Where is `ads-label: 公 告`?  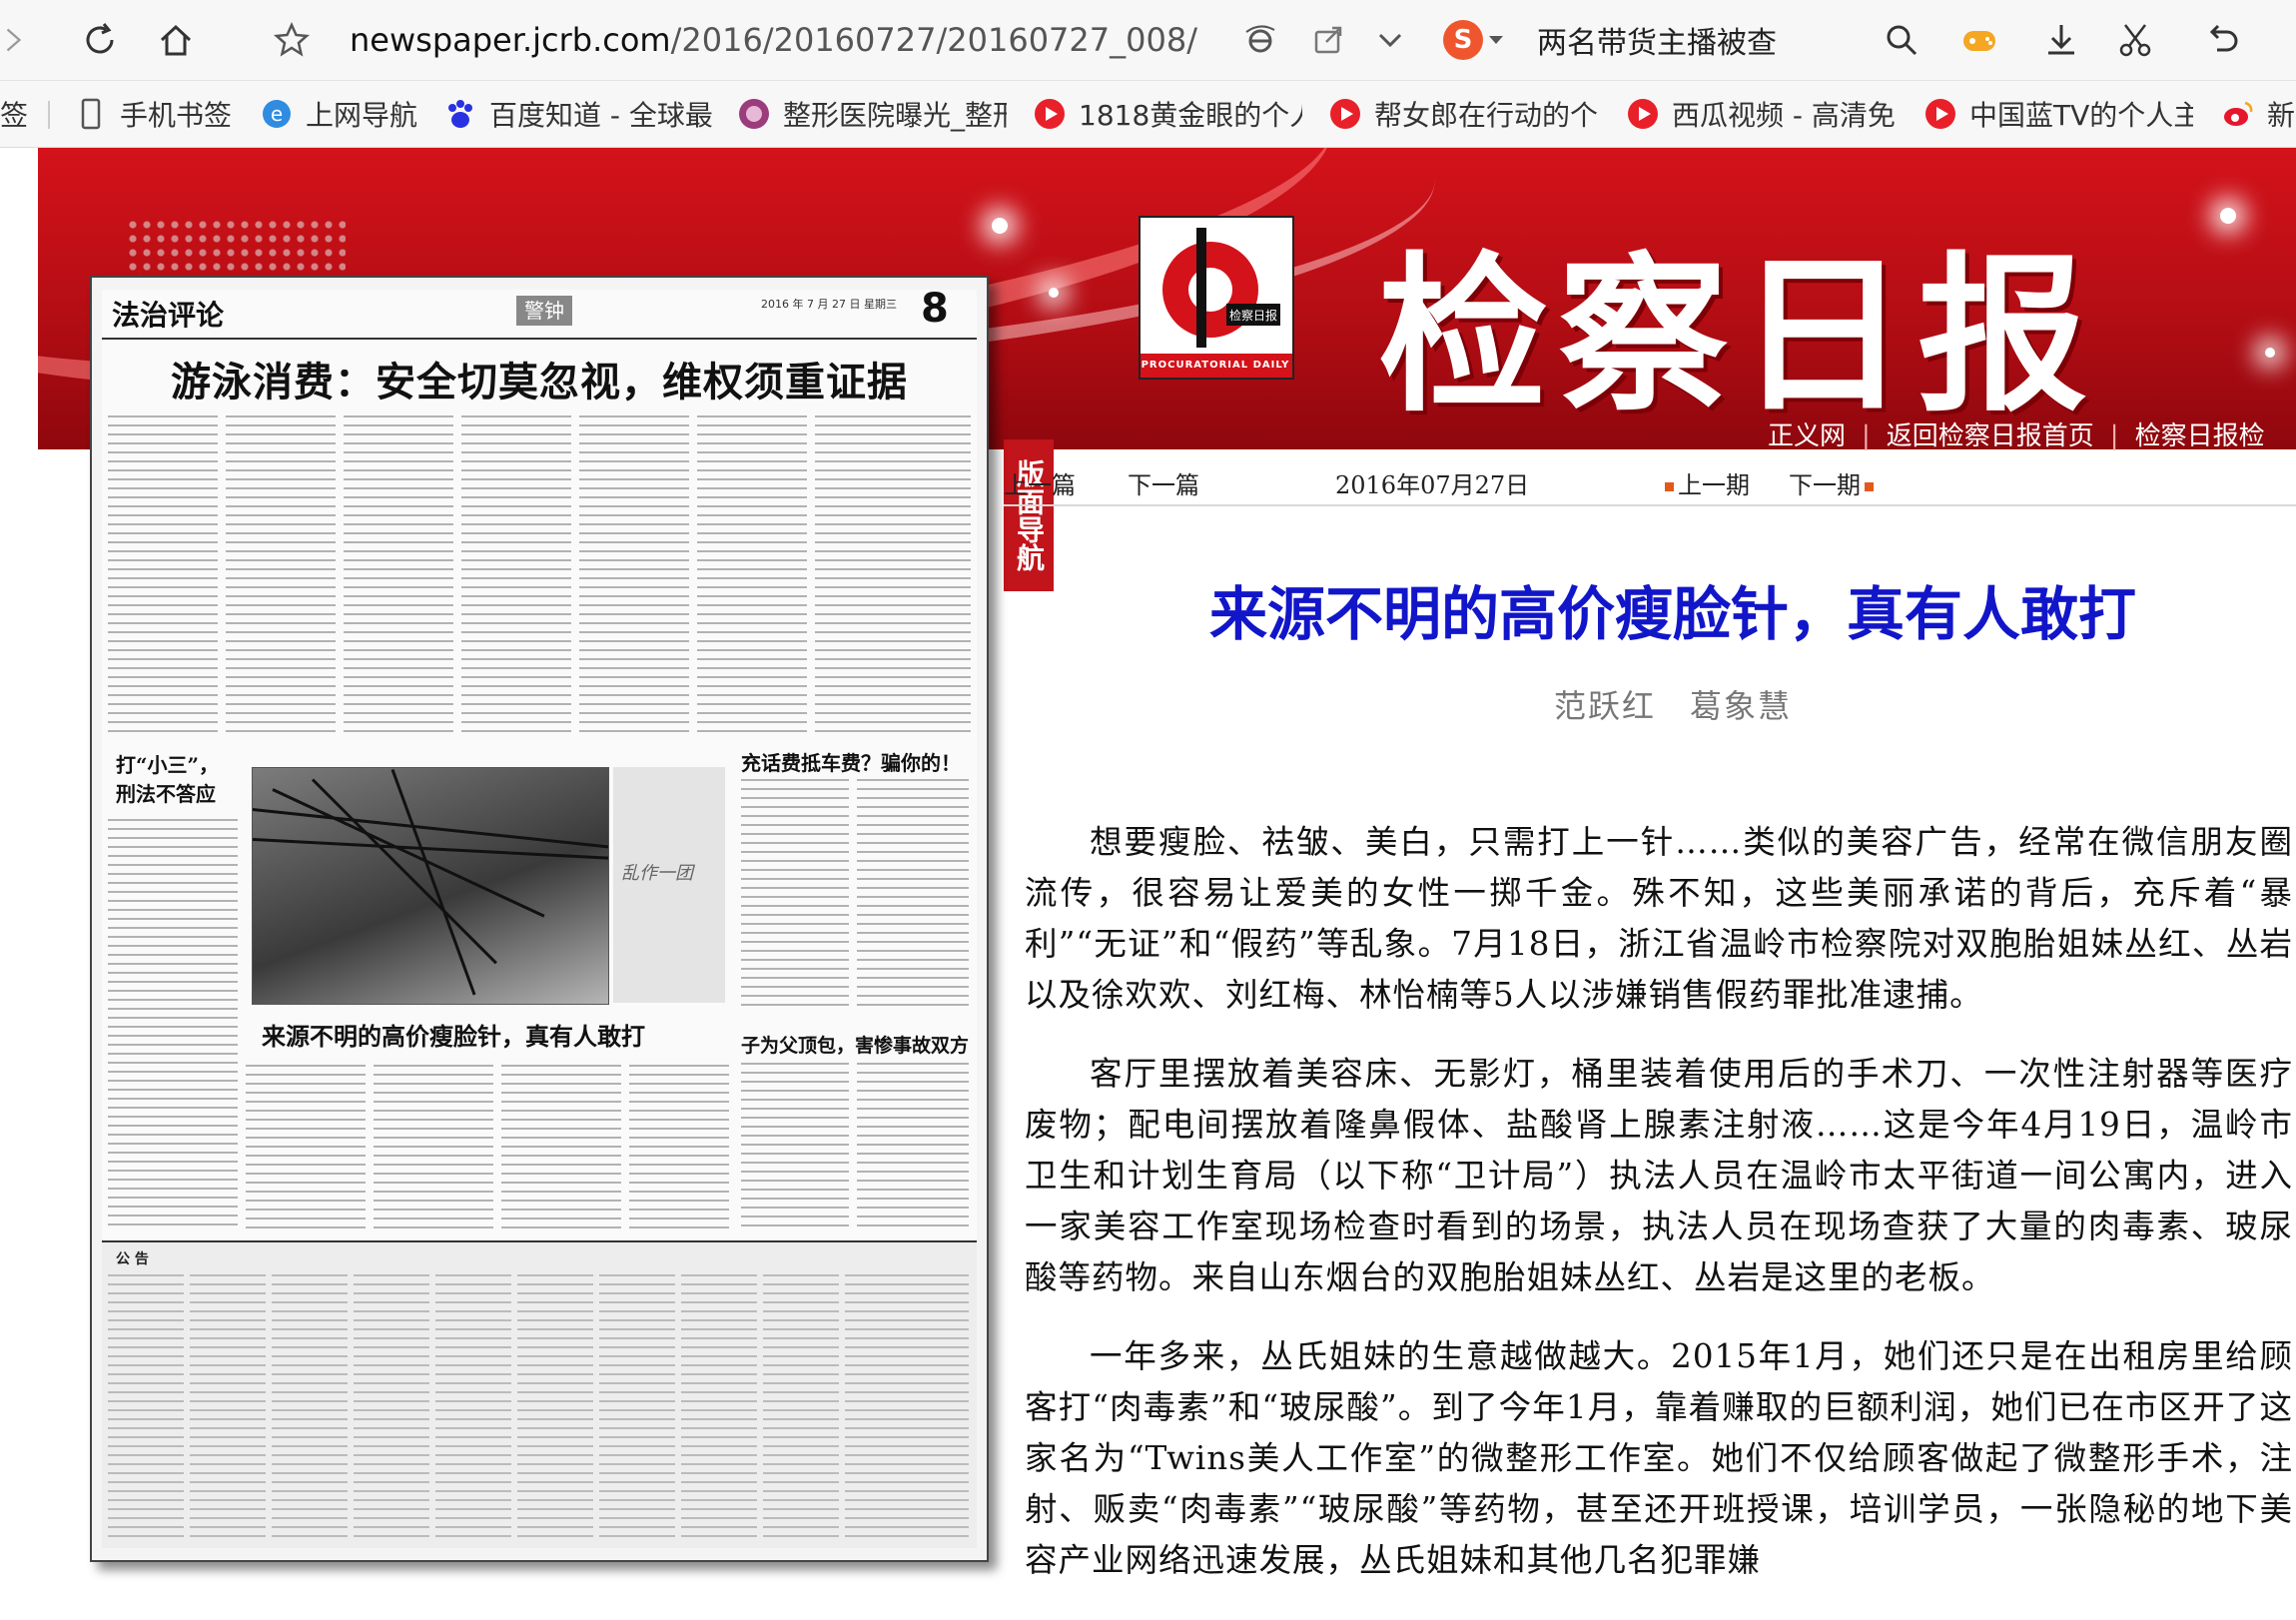
ads-label: 公 告 is located at coordinates (132, 1259).